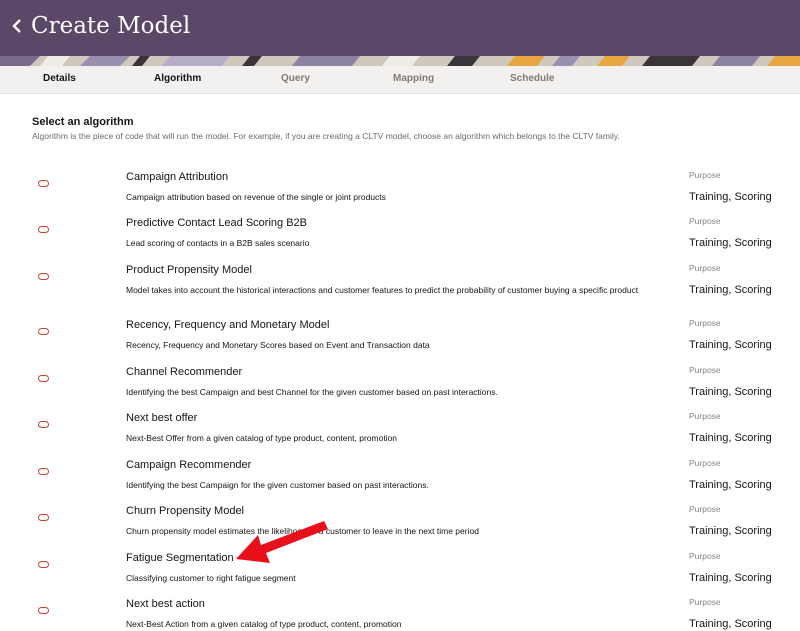 The height and width of the screenshot is (631, 800). Describe the element at coordinates (83, 122) in the screenshot. I see `section-title: Select an algorithm` at that location.